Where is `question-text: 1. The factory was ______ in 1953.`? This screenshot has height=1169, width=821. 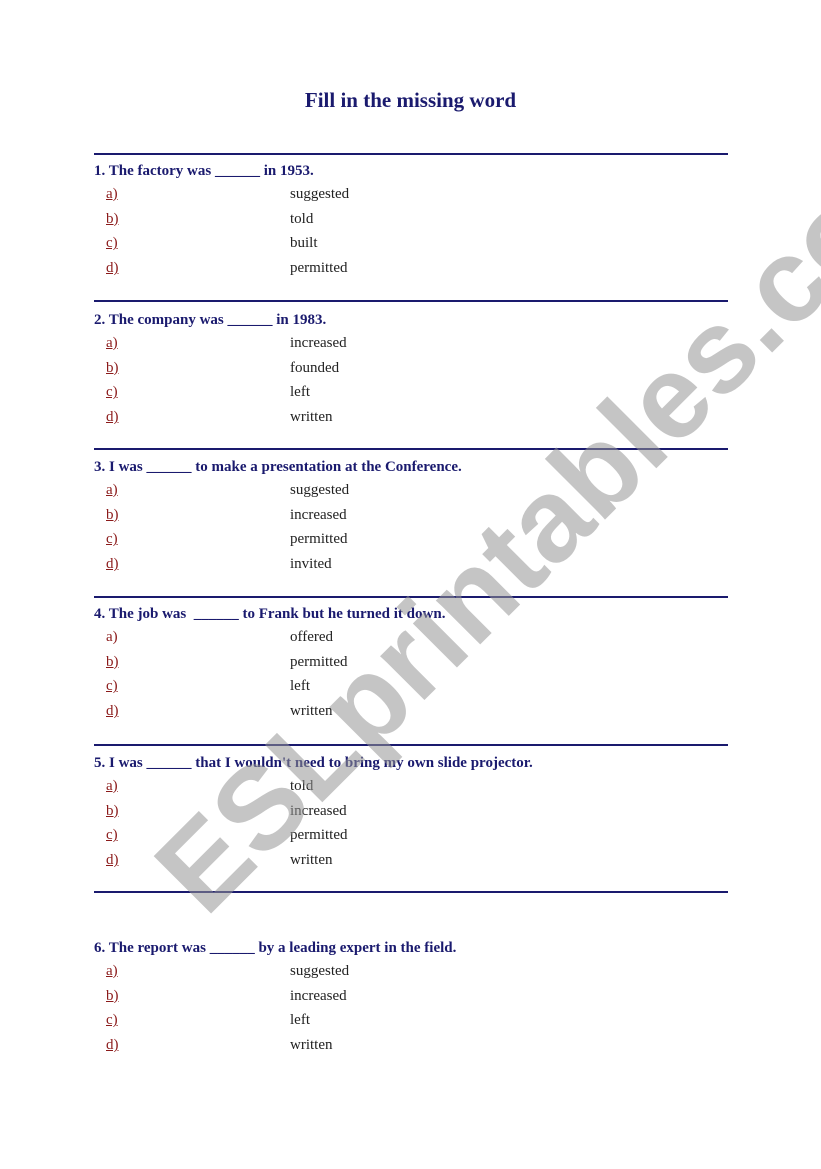
question-text: 1. The factory was ______ in 1953. is located at coordinates (204, 171).